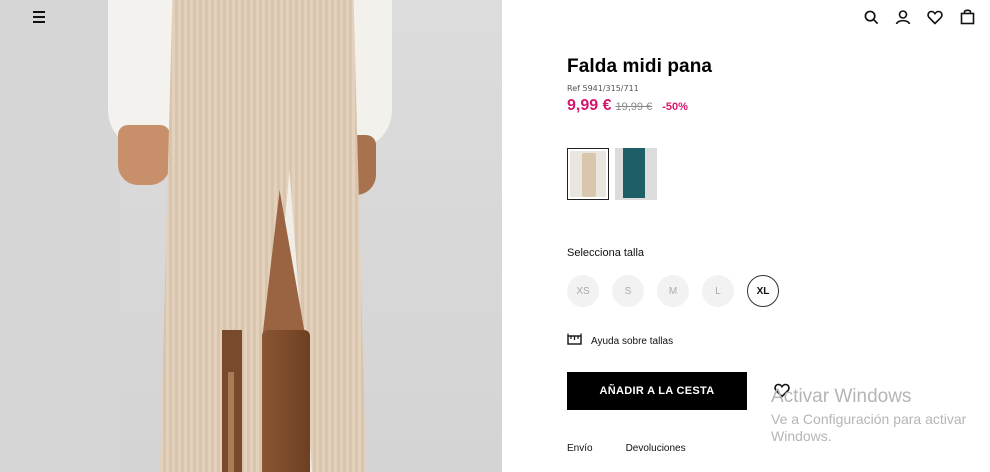  I want to click on current-price: 9,99 €, so click(589, 105).